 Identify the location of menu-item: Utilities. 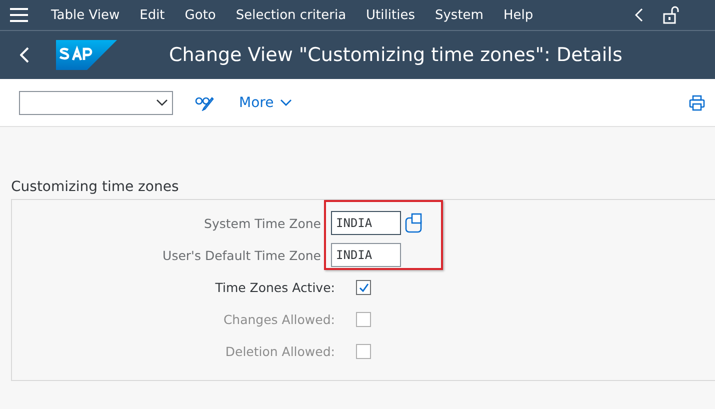
(390, 15).